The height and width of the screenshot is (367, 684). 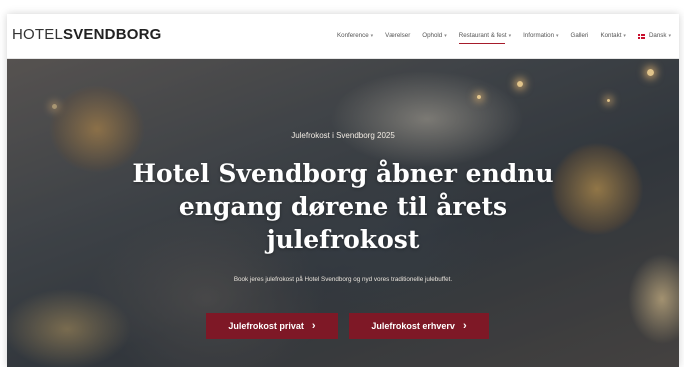 What do you see at coordinates (112, 34) in the screenshot?
I see `logo-text-bold: SVENDBORG` at bounding box center [112, 34].